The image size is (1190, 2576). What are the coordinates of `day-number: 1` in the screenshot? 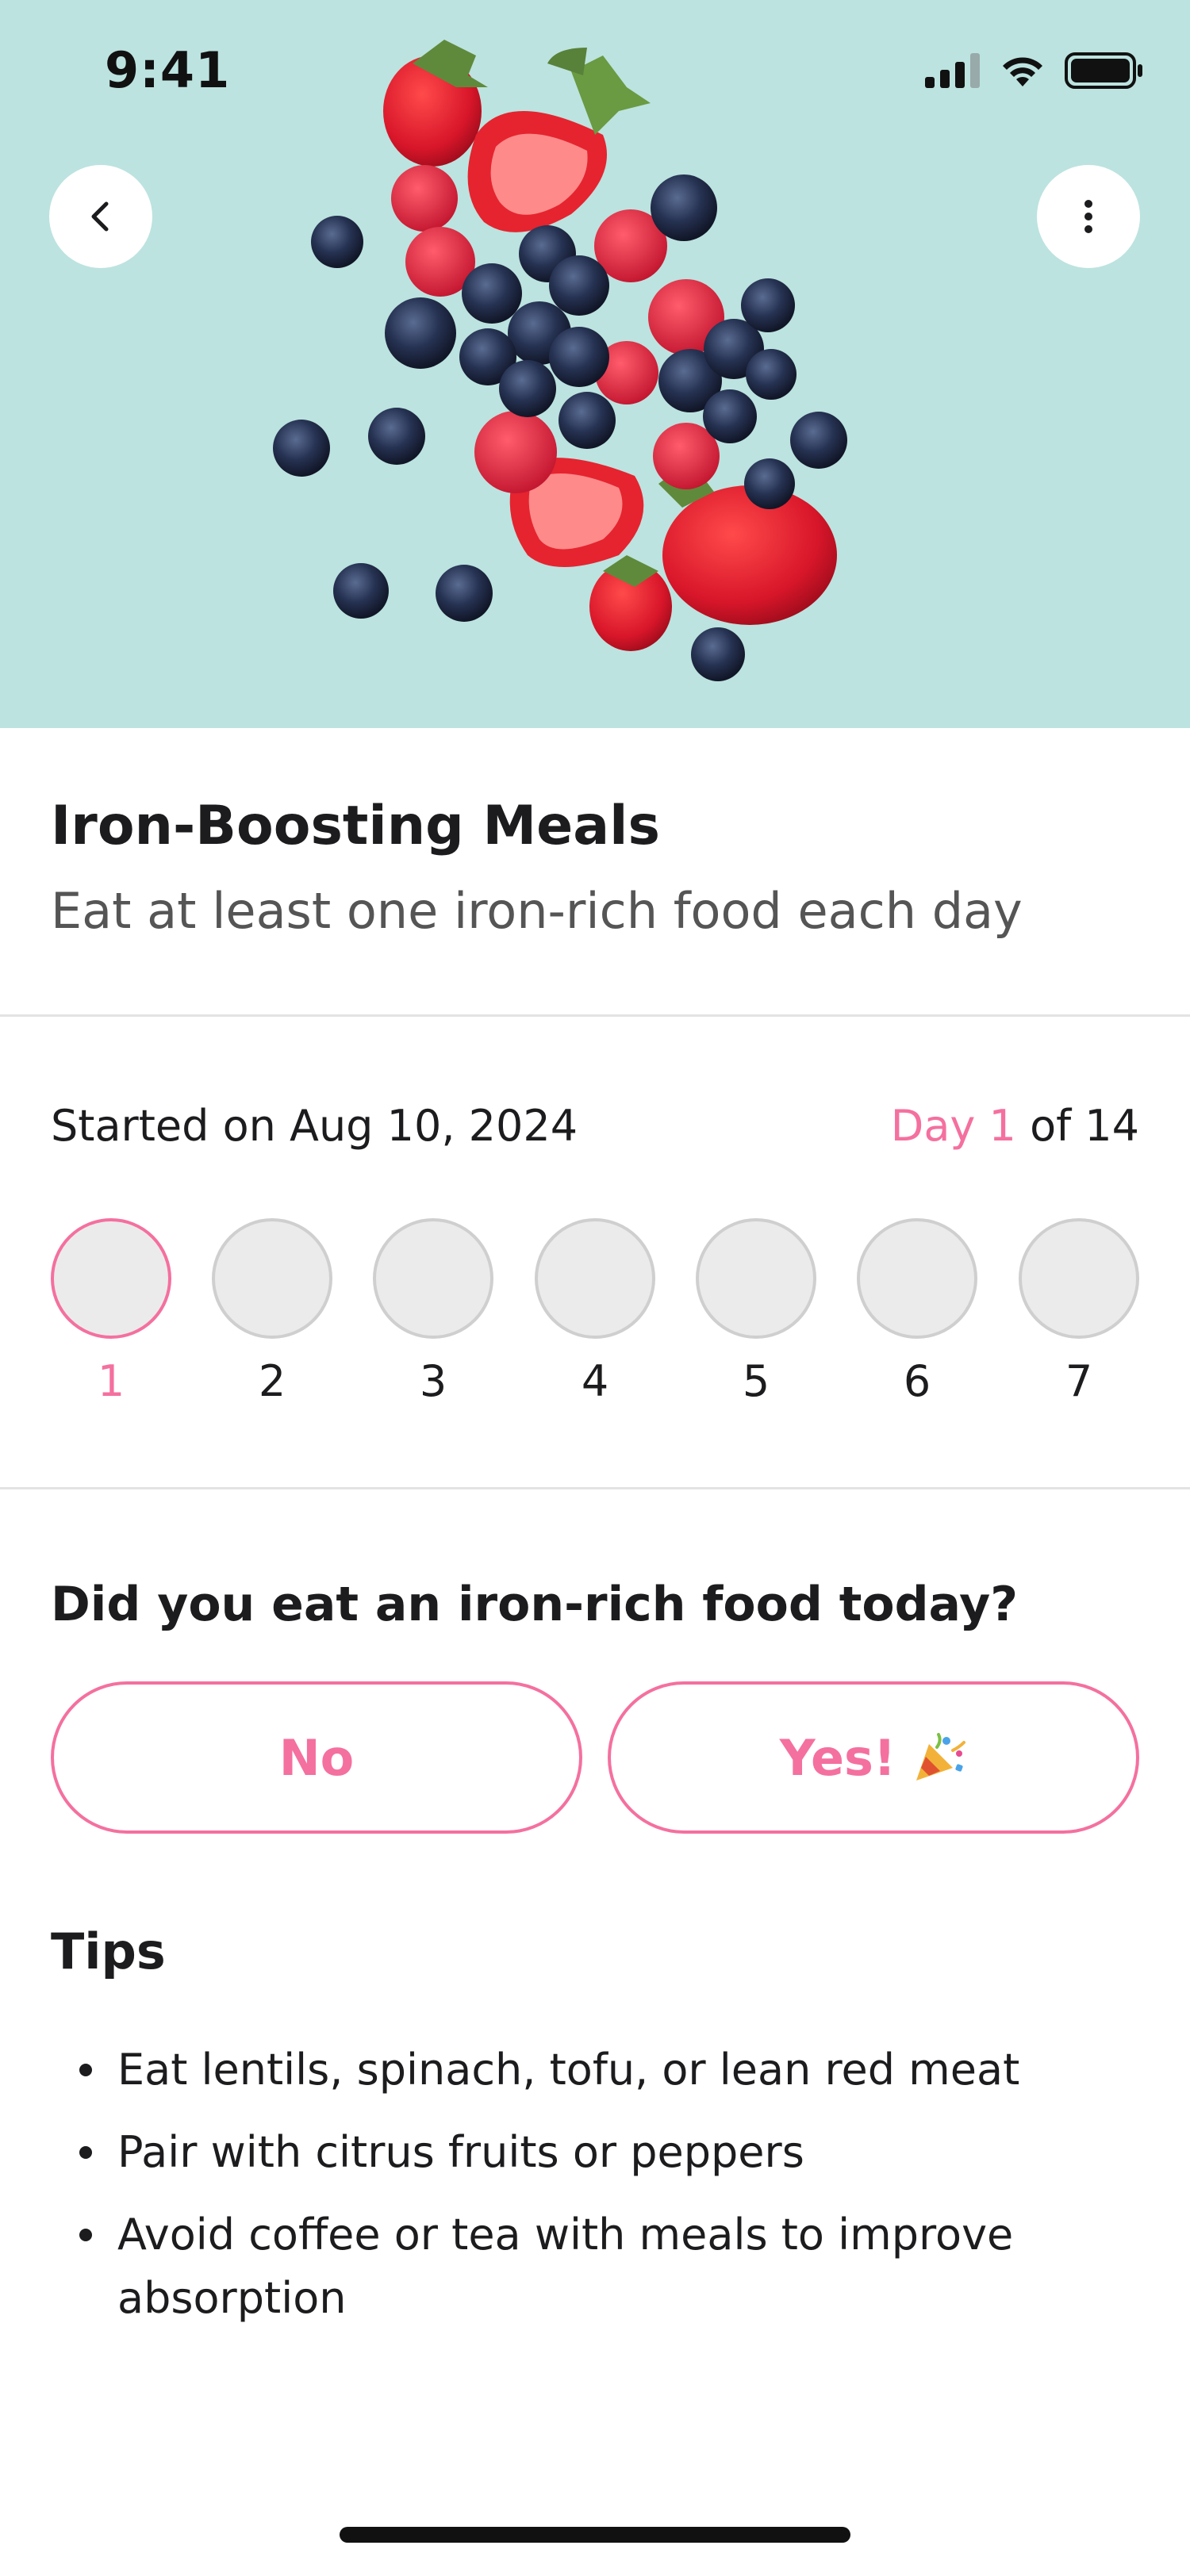 It's located at (111, 1381).